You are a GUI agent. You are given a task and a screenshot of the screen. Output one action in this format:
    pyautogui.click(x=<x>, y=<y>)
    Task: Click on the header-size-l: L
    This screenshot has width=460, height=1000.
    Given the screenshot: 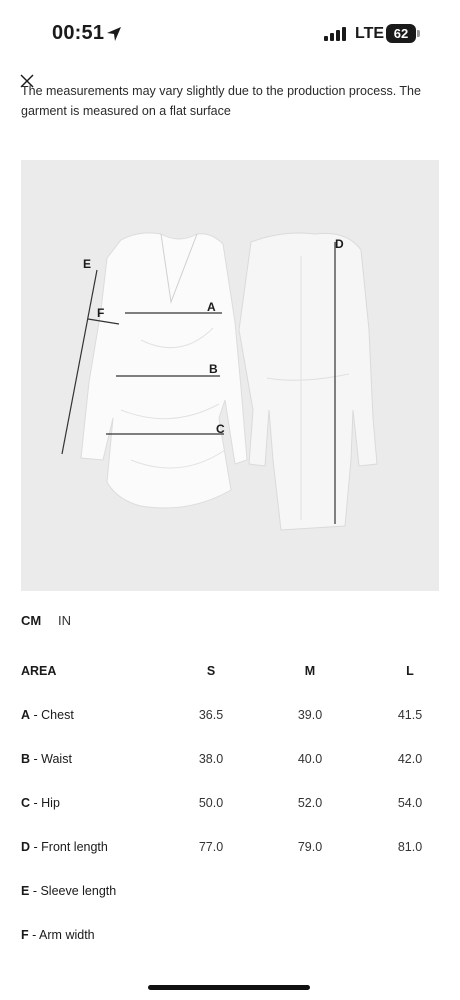 What is the action you would take?
    pyautogui.click(x=410, y=671)
    